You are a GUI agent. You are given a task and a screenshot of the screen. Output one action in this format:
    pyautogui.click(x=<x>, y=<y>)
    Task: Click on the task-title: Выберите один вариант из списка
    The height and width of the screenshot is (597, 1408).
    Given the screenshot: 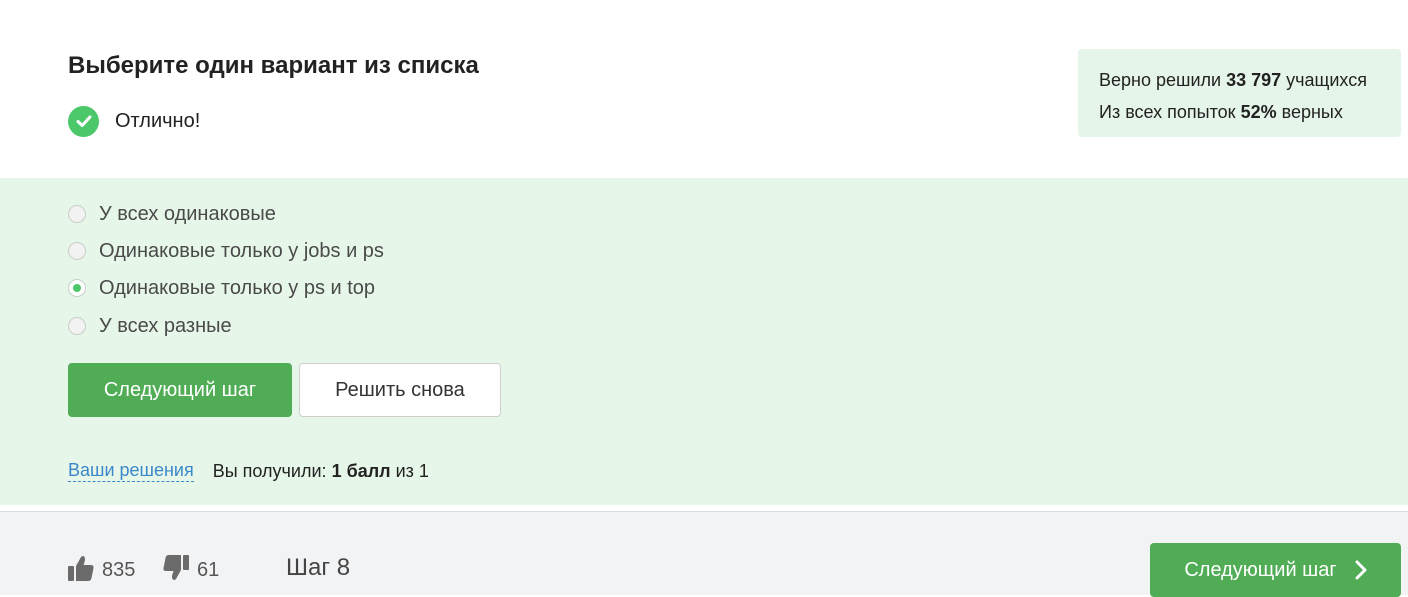 What is the action you would take?
    pyautogui.click(x=273, y=65)
    